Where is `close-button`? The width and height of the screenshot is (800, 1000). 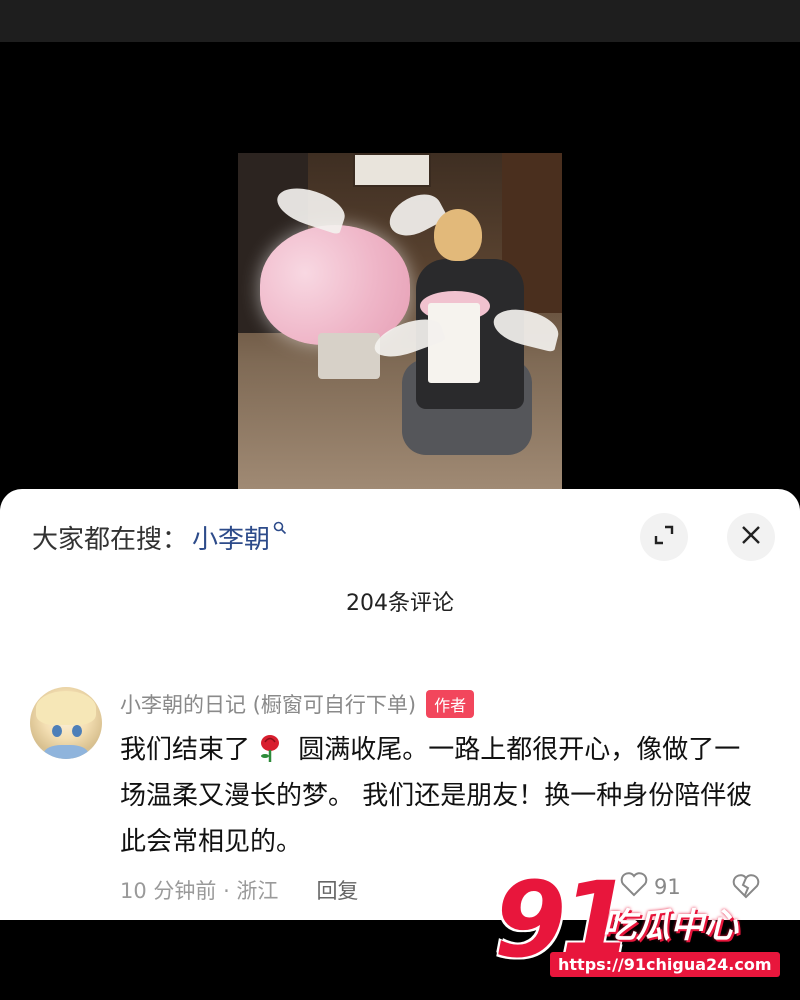 close-button is located at coordinates (751, 537).